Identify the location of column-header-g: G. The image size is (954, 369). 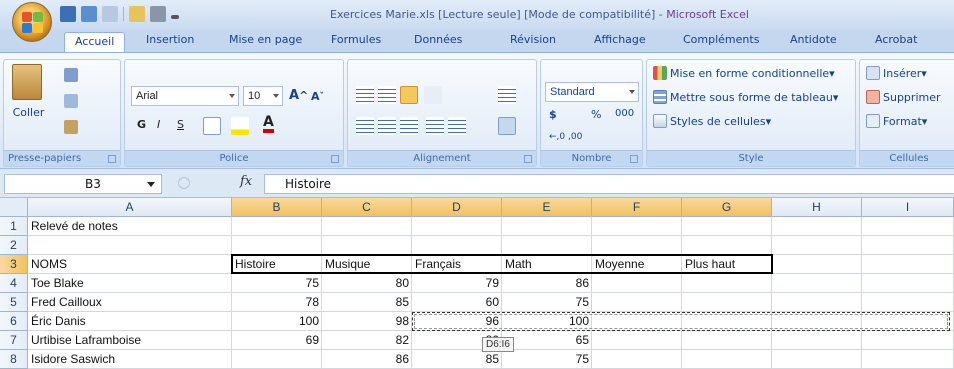
(727, 207).